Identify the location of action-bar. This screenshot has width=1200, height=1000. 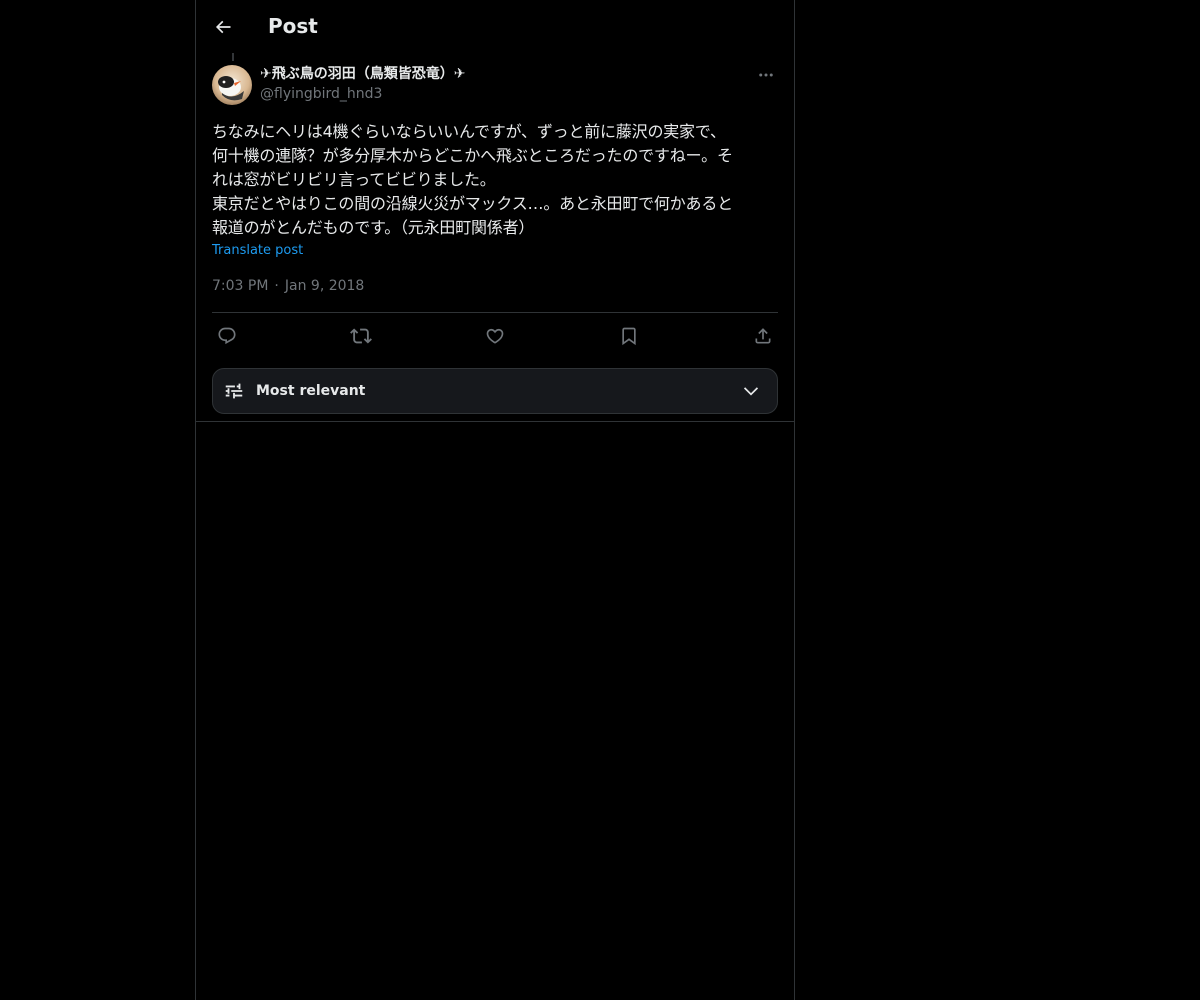
(495, 336).